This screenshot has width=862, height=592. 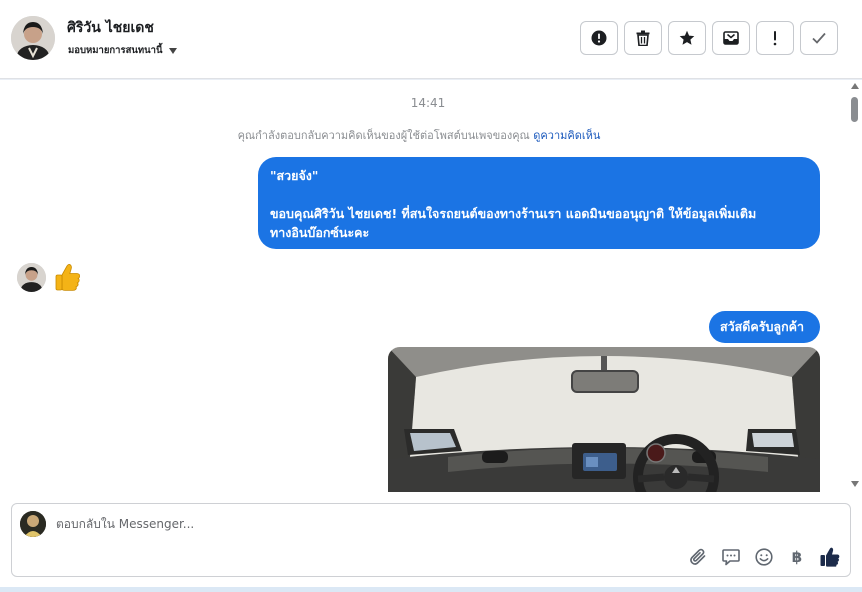 I want to click on contact-avatar, so click(x=33, y=38).